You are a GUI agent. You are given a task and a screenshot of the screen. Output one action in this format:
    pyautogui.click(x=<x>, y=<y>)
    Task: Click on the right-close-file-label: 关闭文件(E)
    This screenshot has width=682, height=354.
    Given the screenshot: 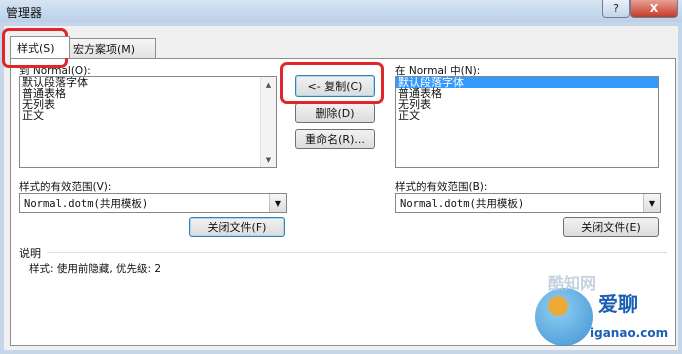 What is the action you would take?
    pyautogui.click(x=611, y=227)
    